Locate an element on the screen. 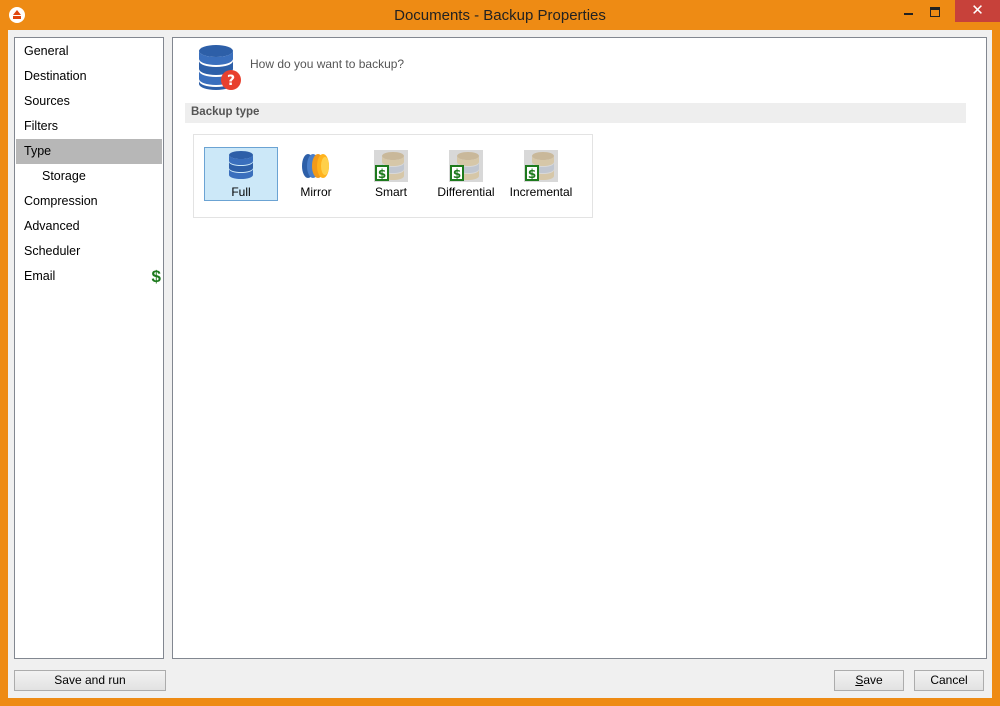 The image size is (1000, 706). backup-type-label: Mirror is located at coordinates (316, 192).